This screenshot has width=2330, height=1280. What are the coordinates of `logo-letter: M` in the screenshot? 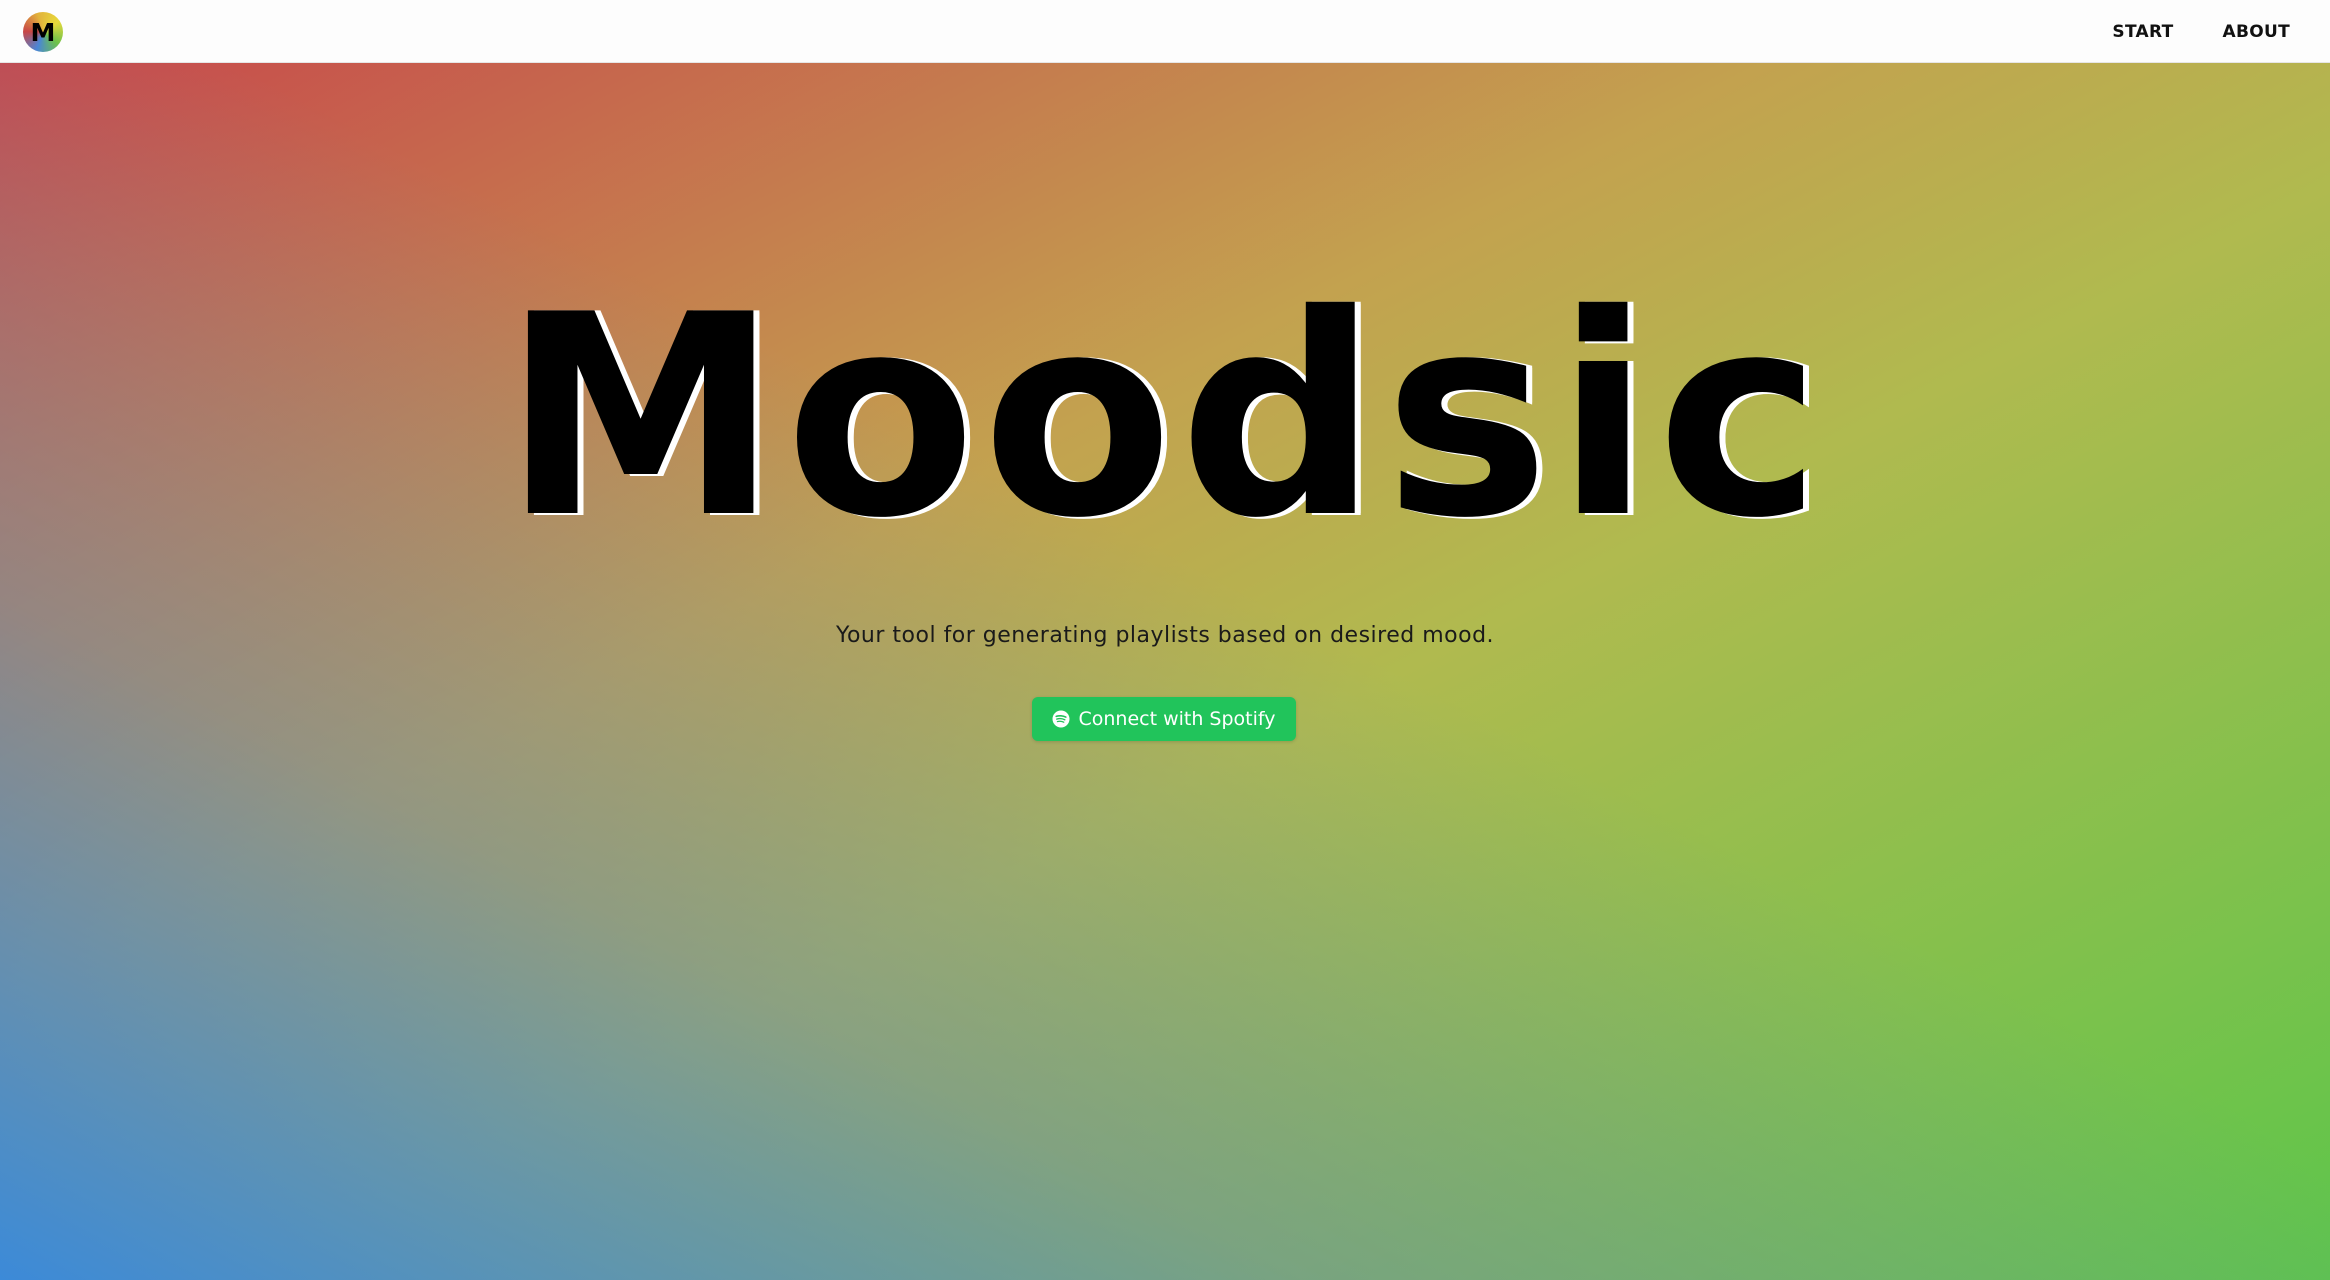 It's located at (43, 32).